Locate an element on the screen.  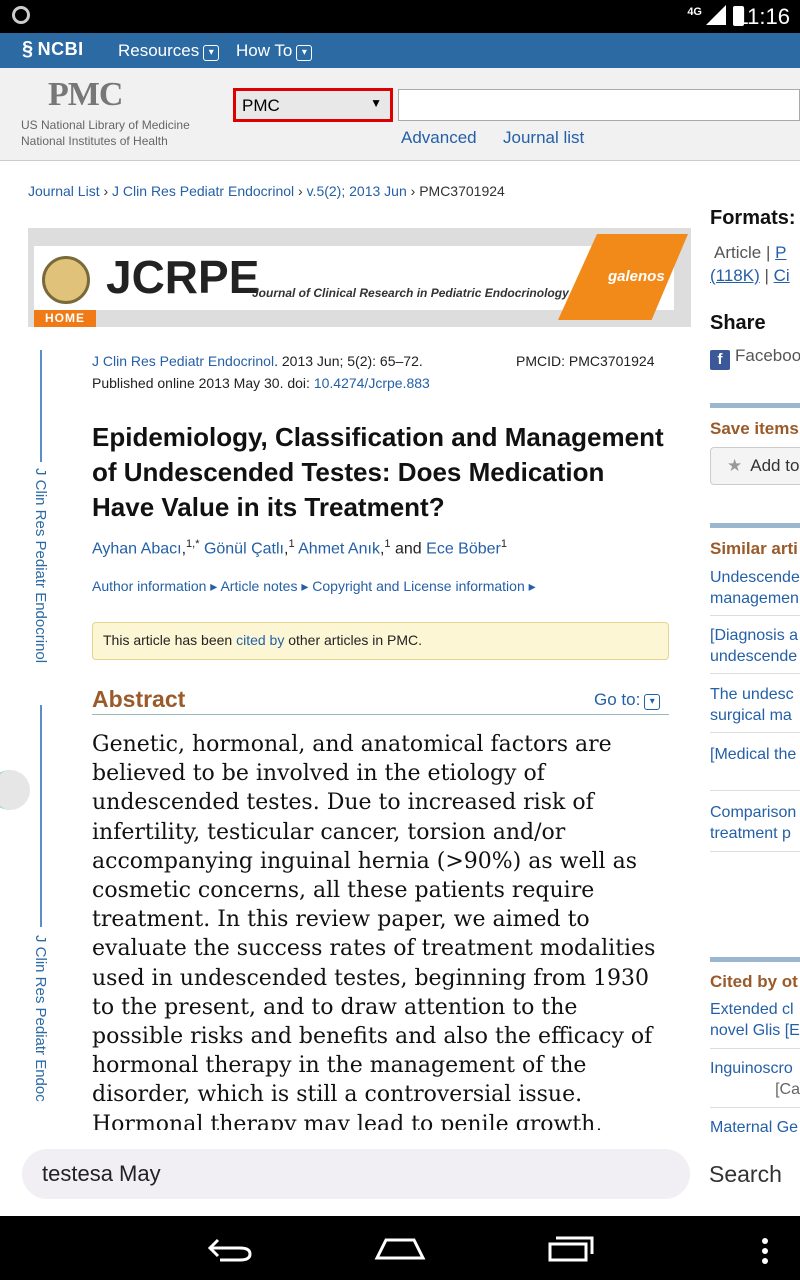
find-bar: testesa May Search is located at coordinates (400, 1175).